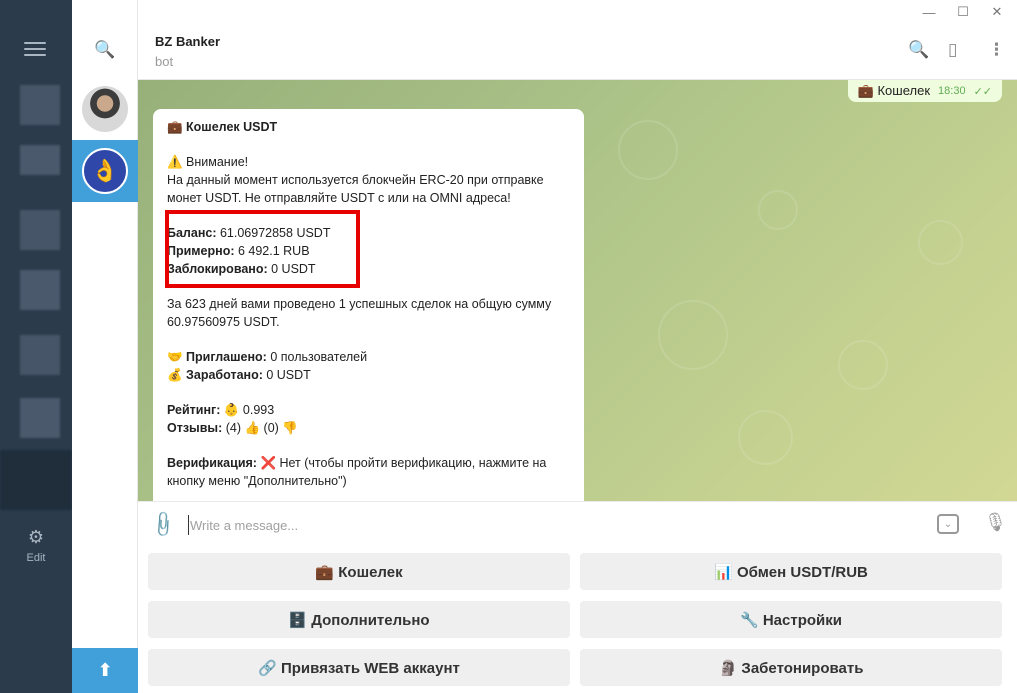 The image size is (1017, 693). I want to click on chat-subtitle: bot, so click(164, 61).